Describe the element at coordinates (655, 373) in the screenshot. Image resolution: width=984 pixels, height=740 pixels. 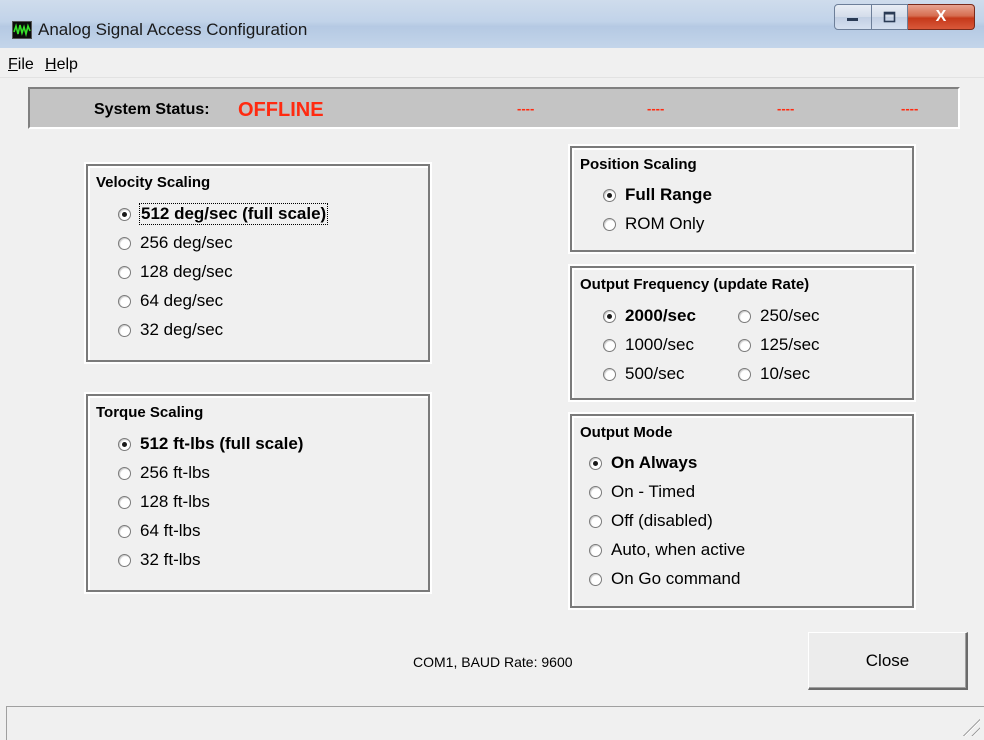
I see `frequency-option-label: 500/sec` at that location.